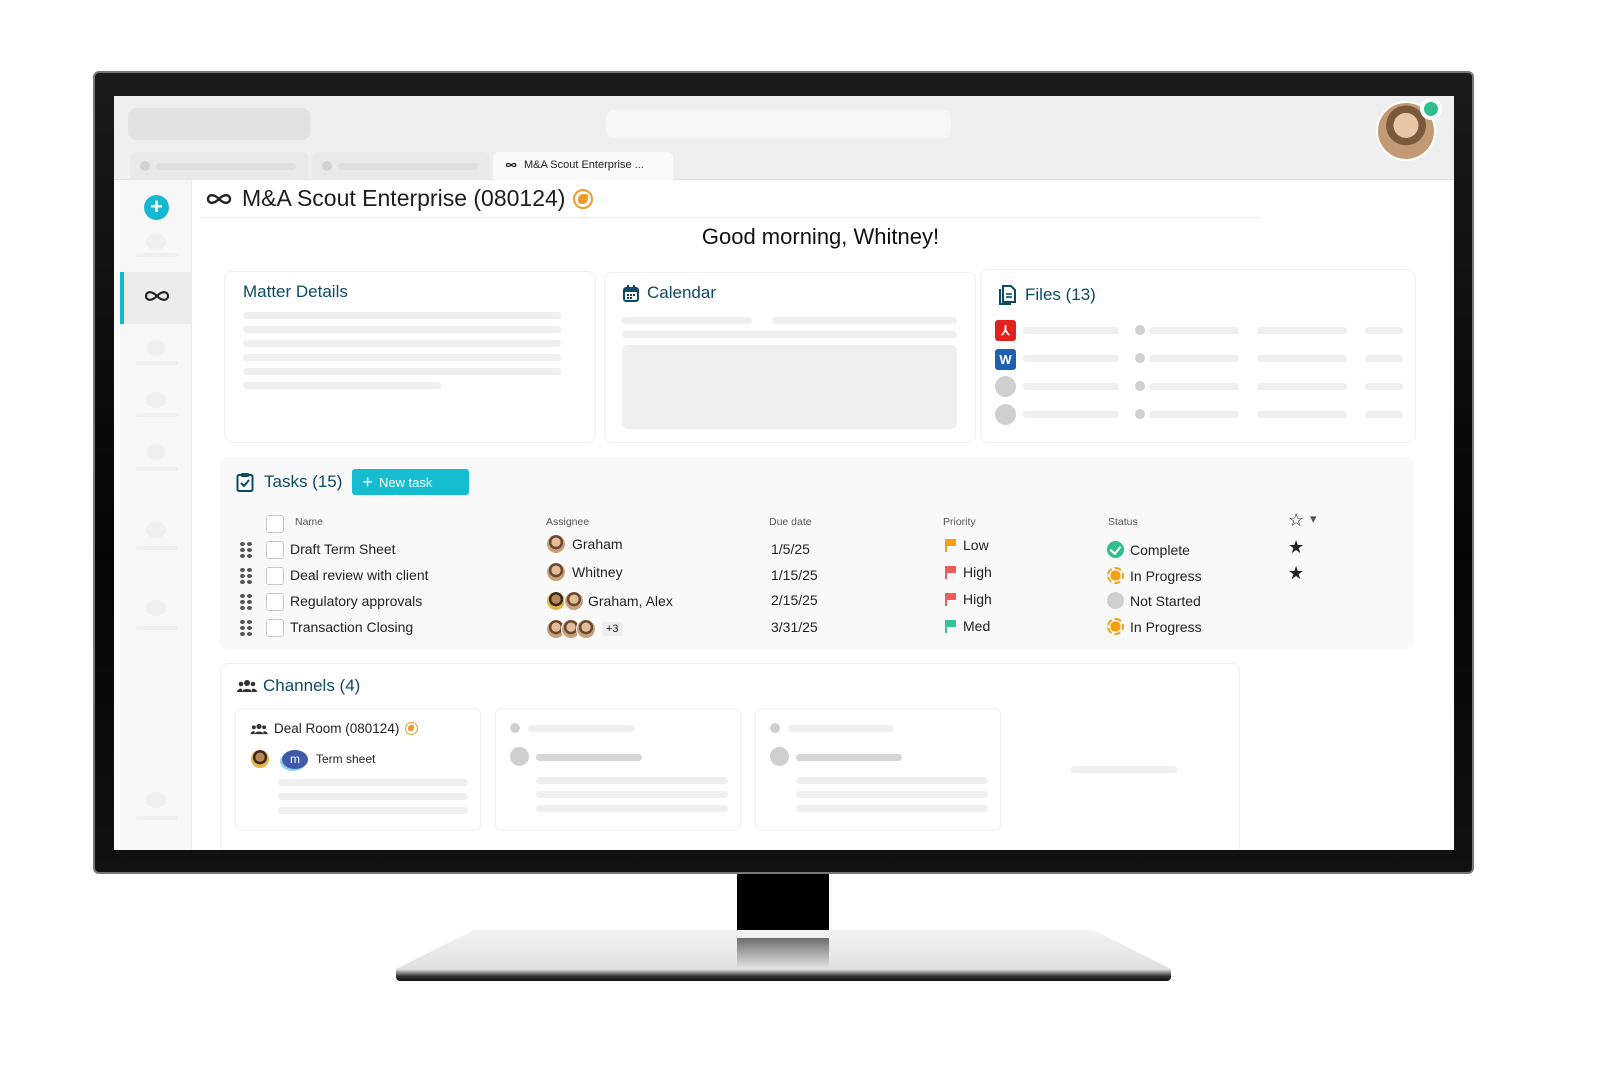  I want to click on matter-title: M&A Scout Enterprise (080124), so click(404, 198).